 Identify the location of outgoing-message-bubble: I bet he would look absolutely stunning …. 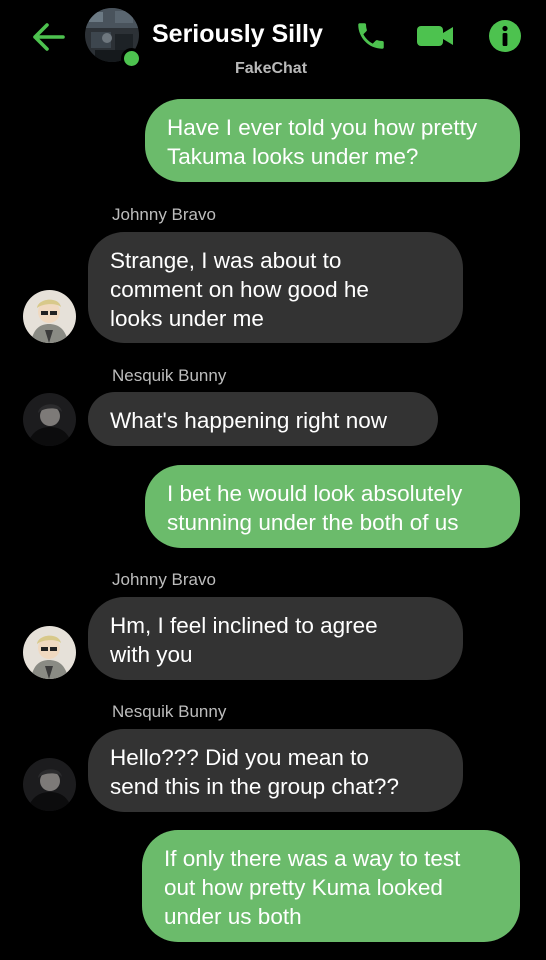
(332, 506).